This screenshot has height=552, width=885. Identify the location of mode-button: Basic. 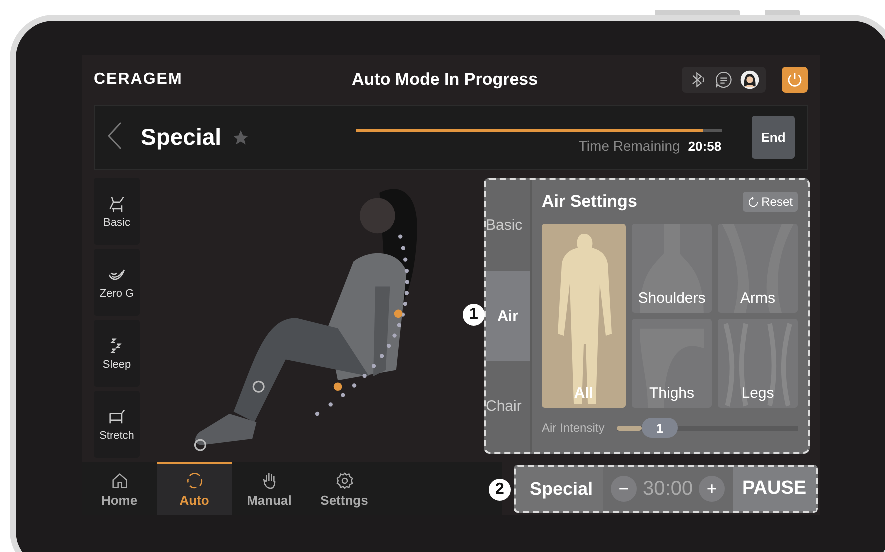
(117, 211).